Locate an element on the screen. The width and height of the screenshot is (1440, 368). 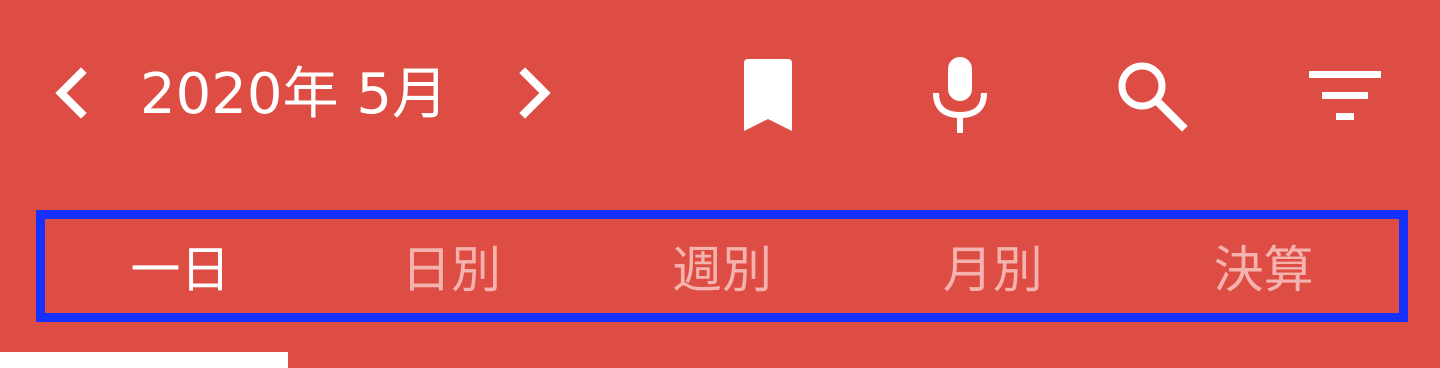
tab-one-day: 一日 is located at coordinates (180, 266).